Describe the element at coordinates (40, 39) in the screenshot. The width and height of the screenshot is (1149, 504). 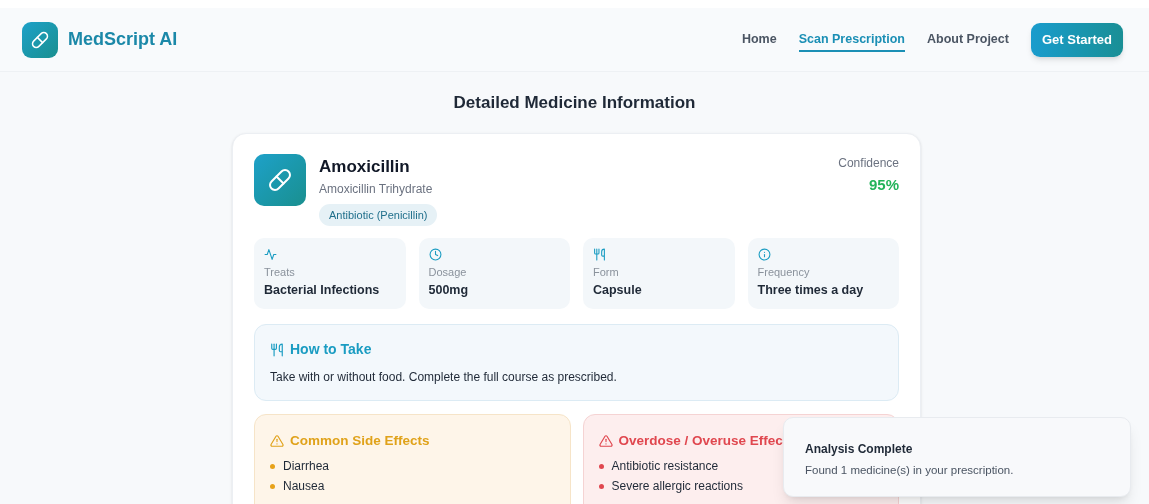
I see `logo-icon` at that location.